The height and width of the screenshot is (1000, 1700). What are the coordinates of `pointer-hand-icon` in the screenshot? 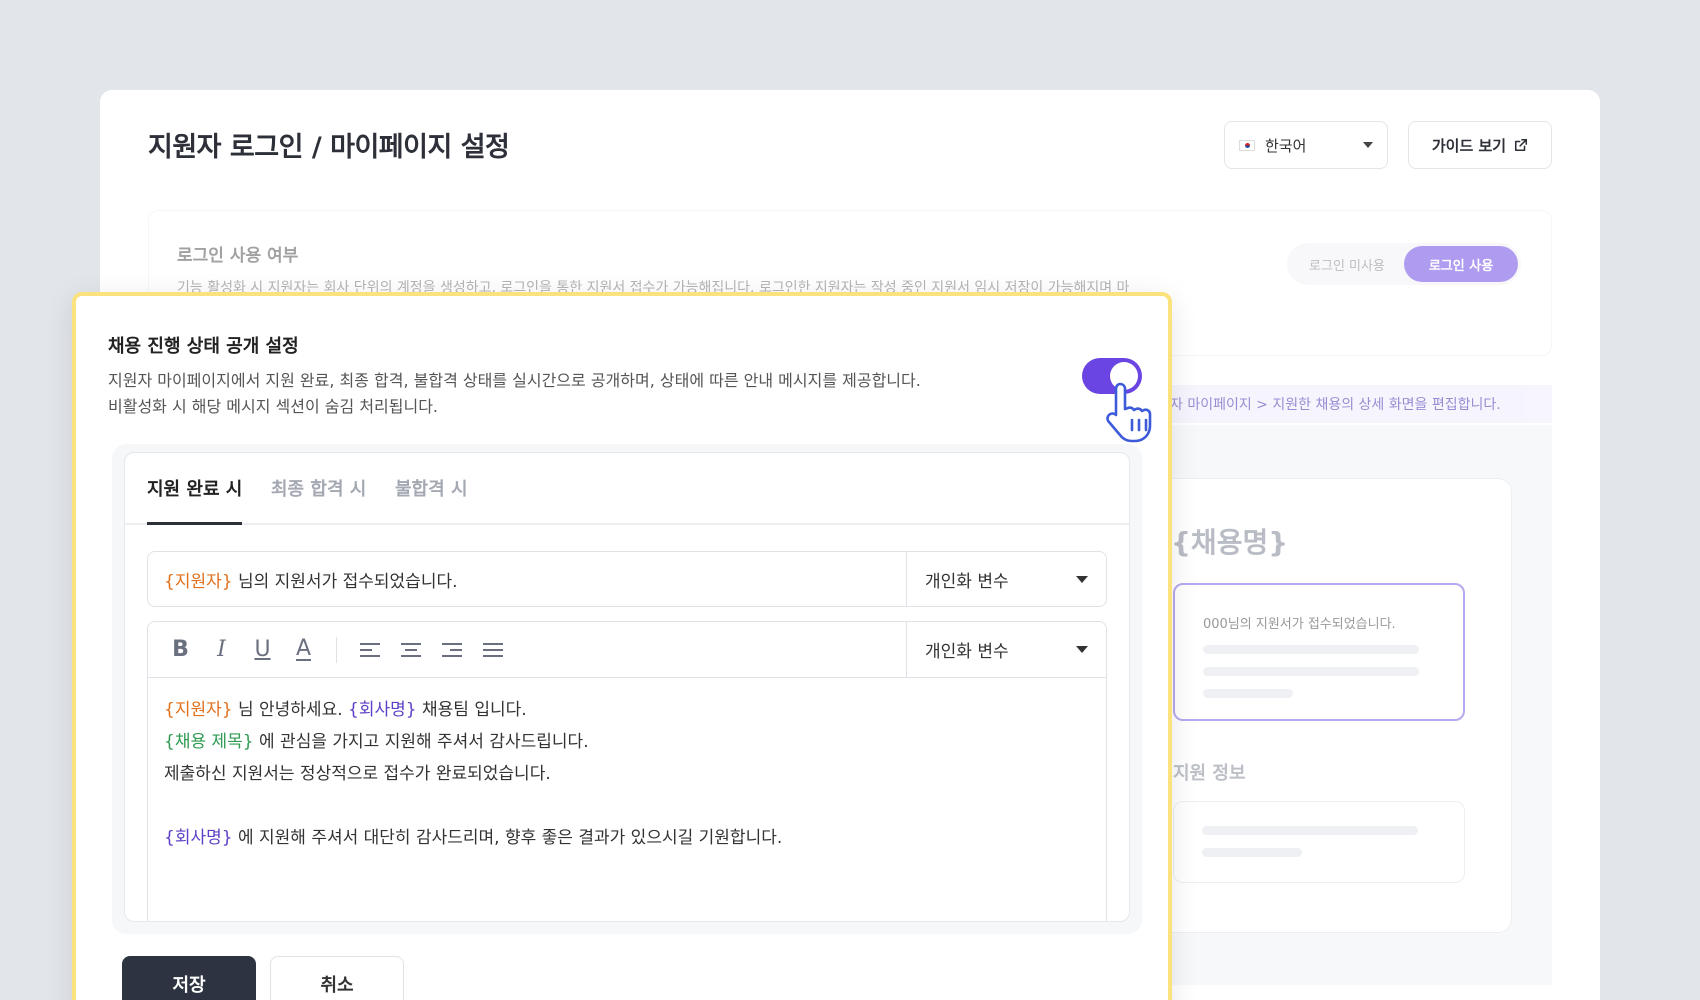 It's located at (1129, 412).